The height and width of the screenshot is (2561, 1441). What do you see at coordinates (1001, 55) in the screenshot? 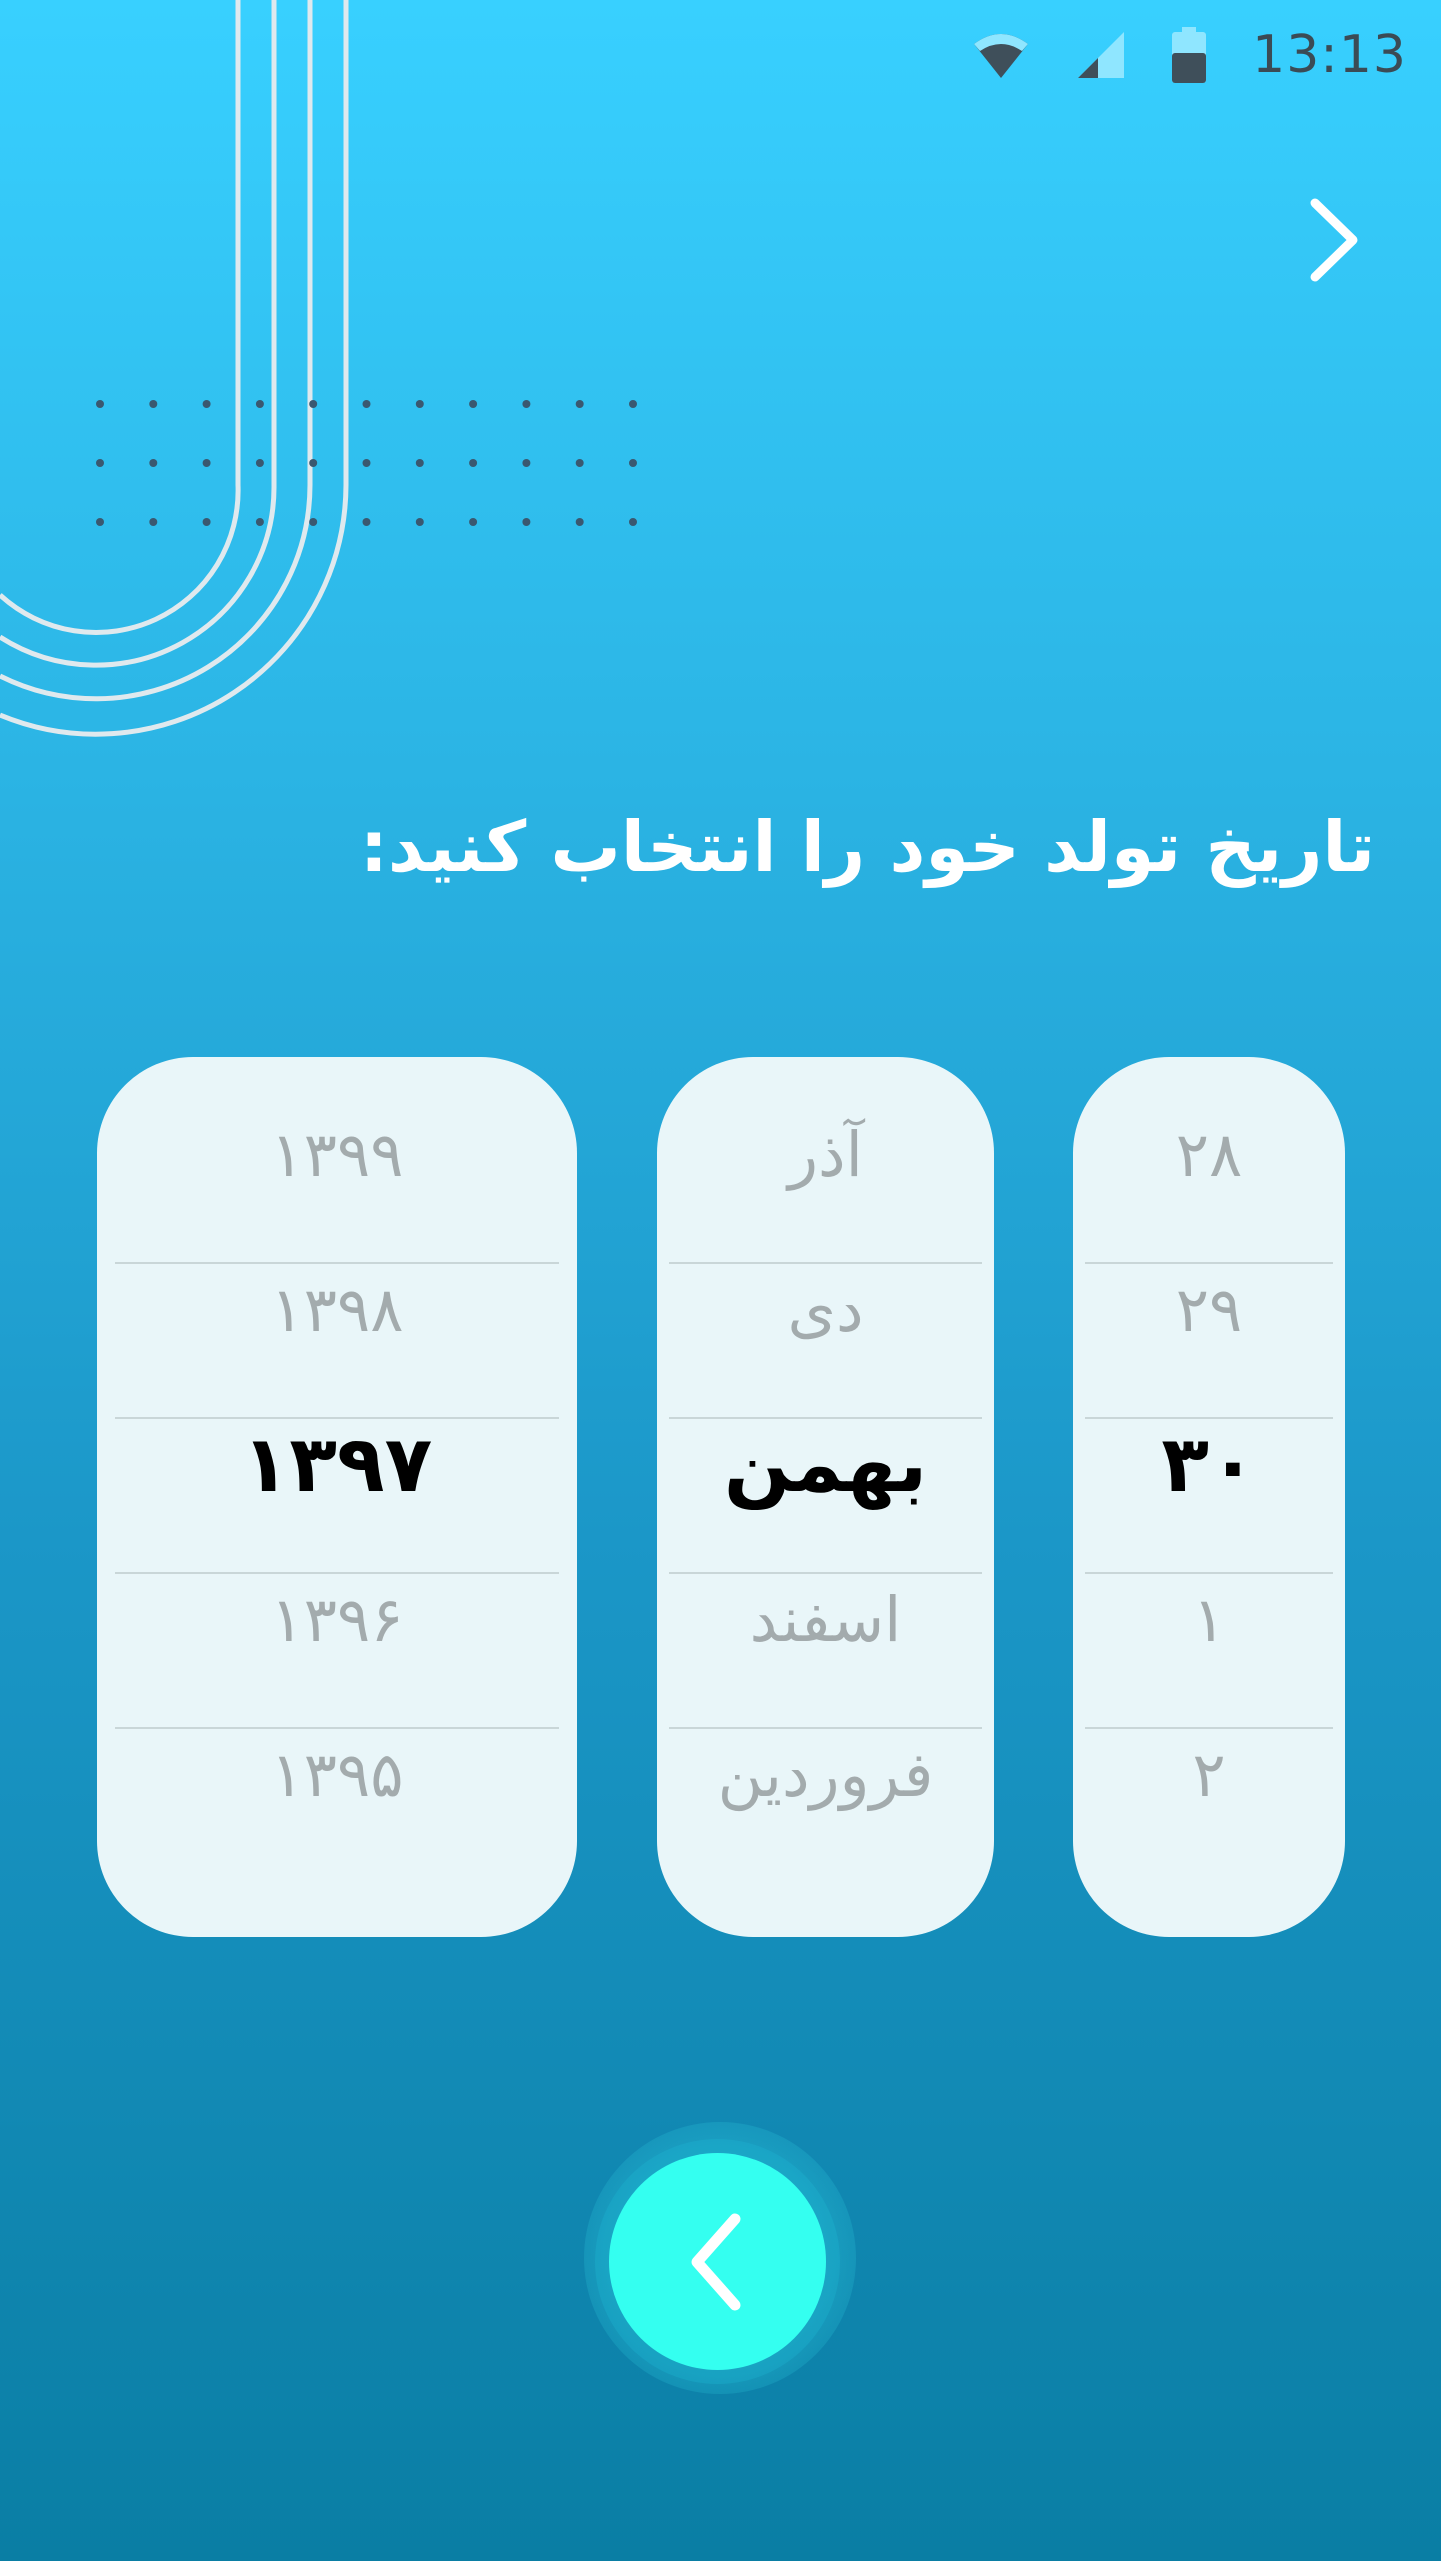
I see `wifi-icon` at bounding box center [1001, 55].